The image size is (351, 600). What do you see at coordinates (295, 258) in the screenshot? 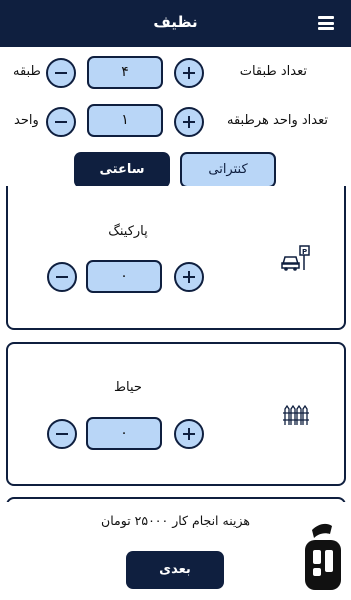
I see `parking-icon: P` at bounding box center [295, 258].